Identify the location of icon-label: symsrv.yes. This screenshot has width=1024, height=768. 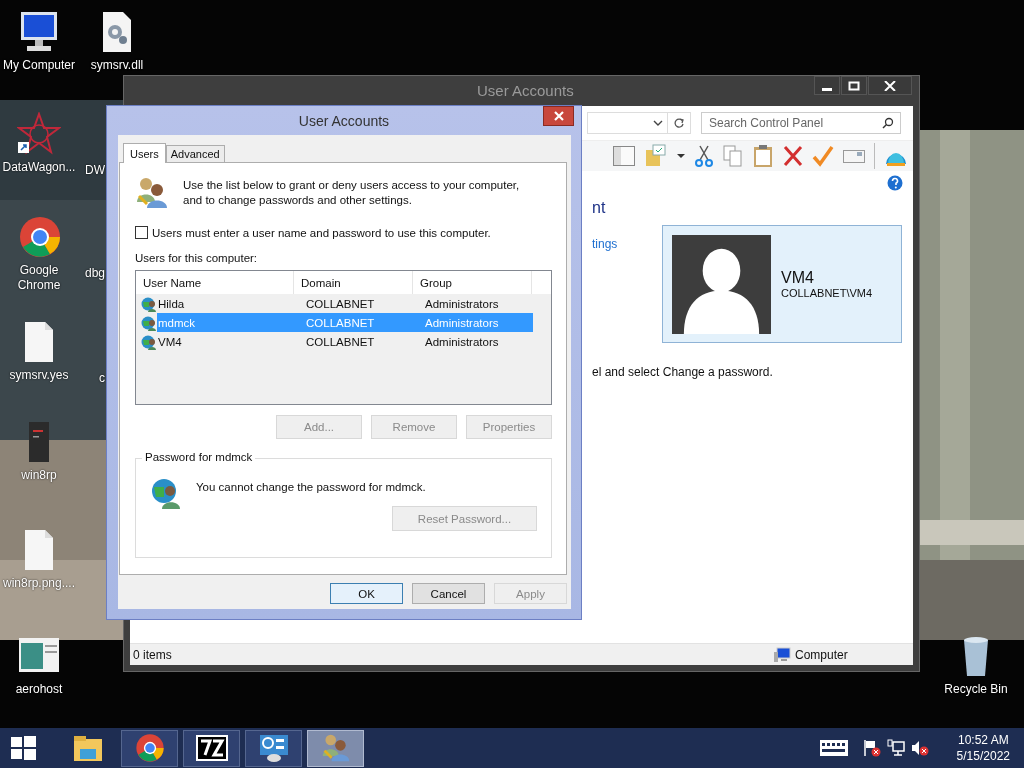
(39, 375).